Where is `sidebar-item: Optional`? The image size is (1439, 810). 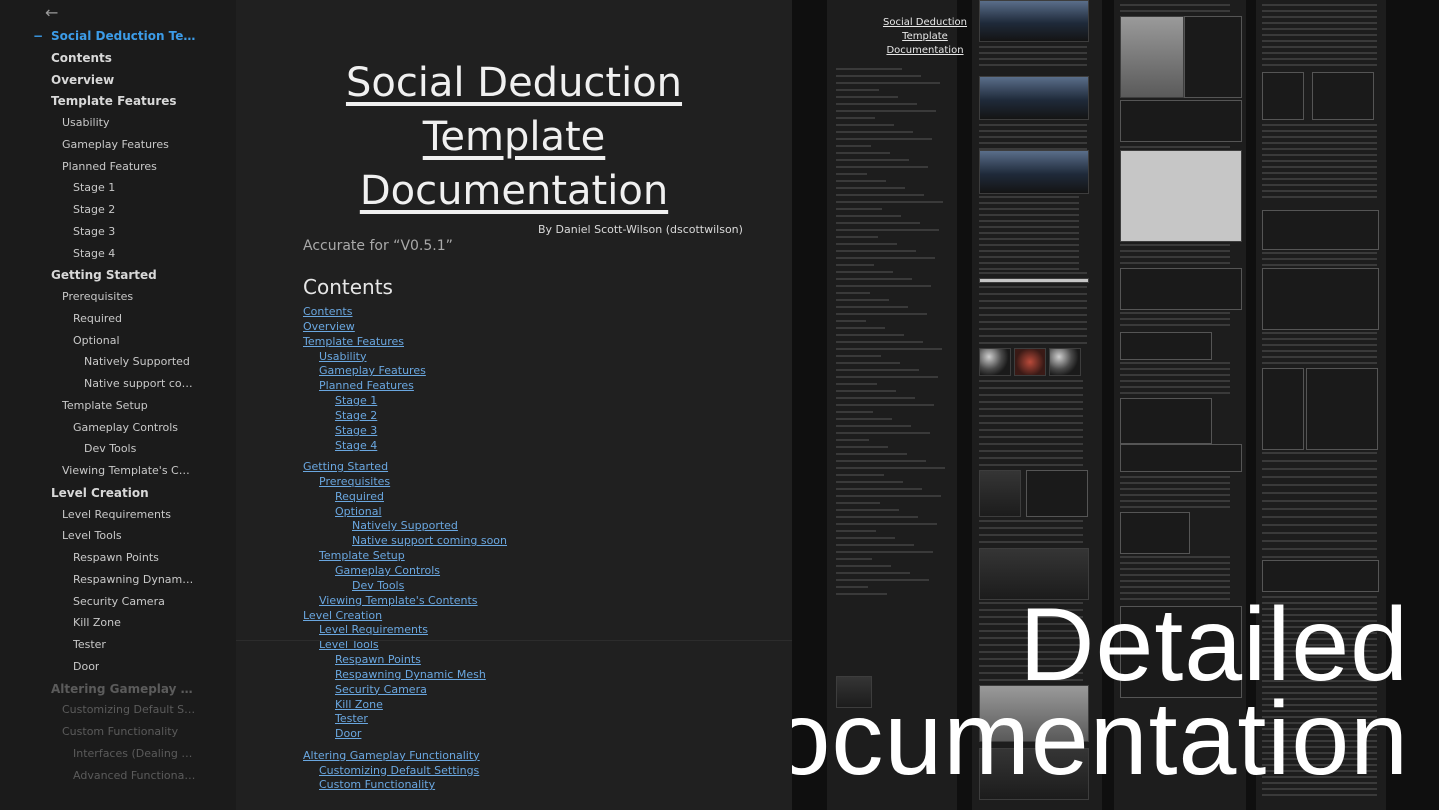 sidebar-item: Optional is located at coordinates (118, 344).